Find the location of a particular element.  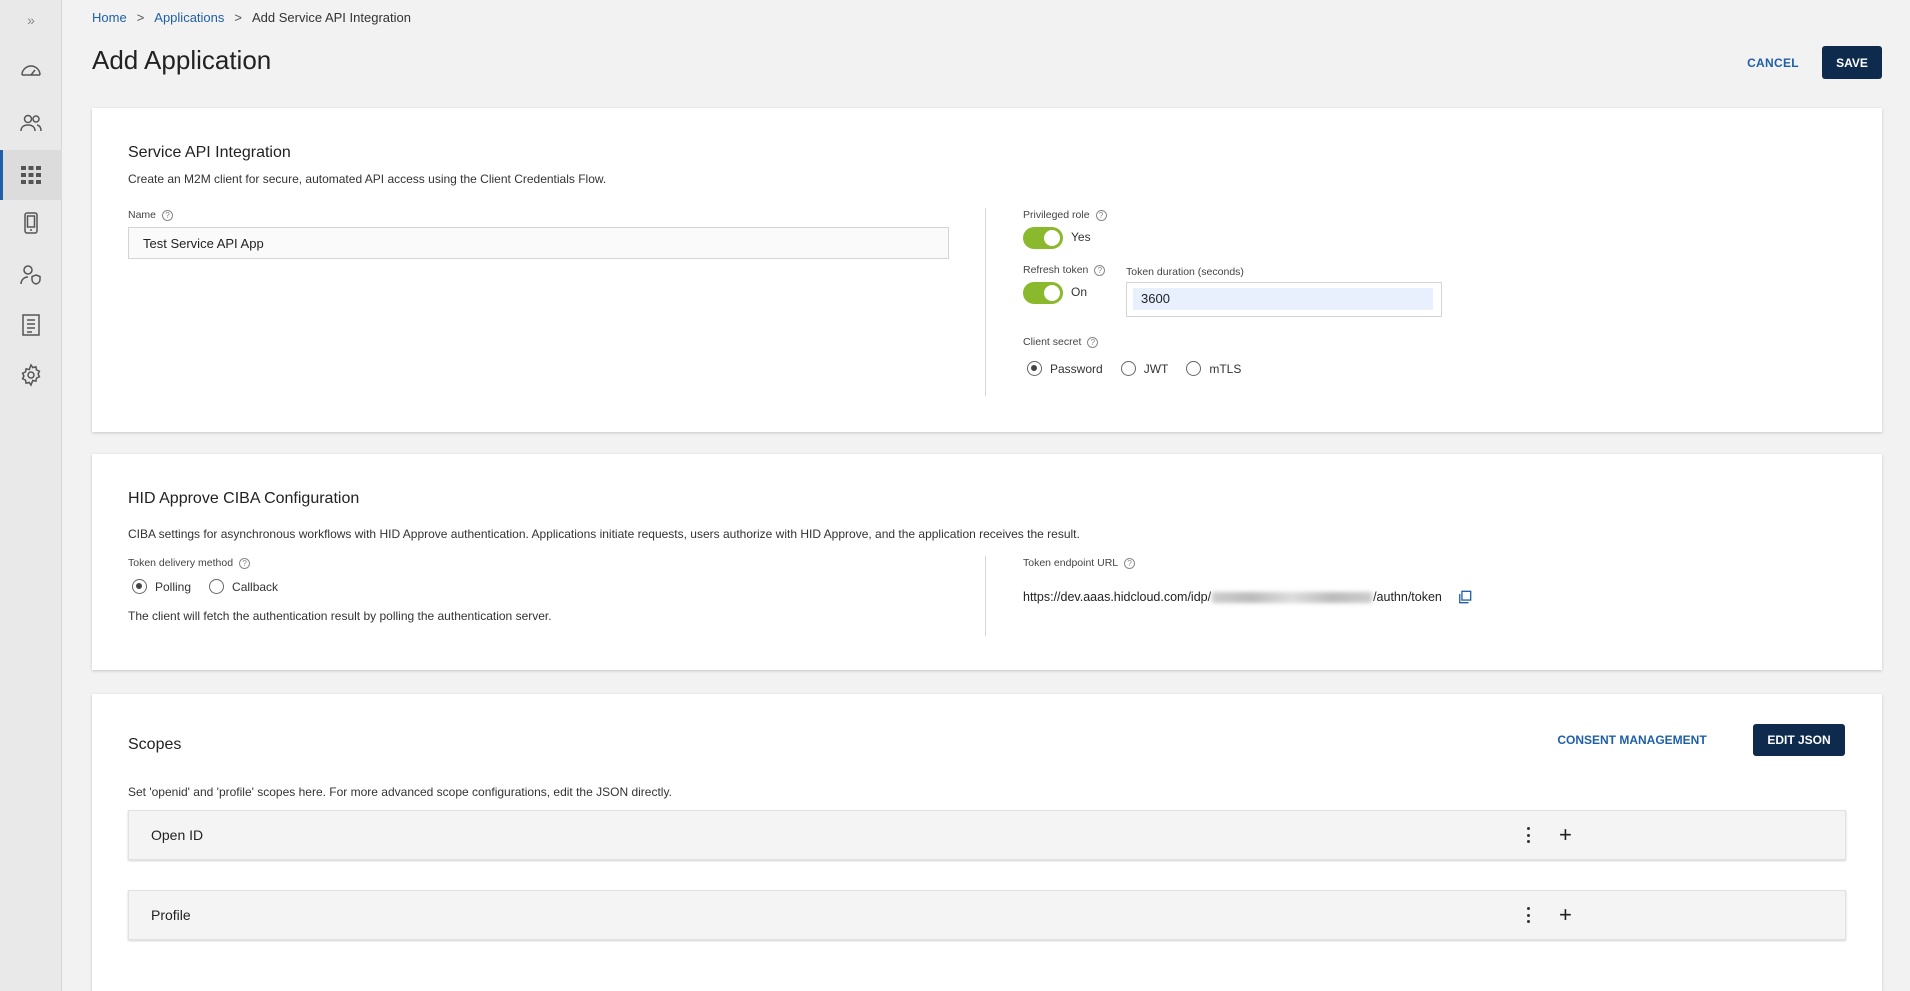

page-title: Add Application is located at coordinates (182, 60).